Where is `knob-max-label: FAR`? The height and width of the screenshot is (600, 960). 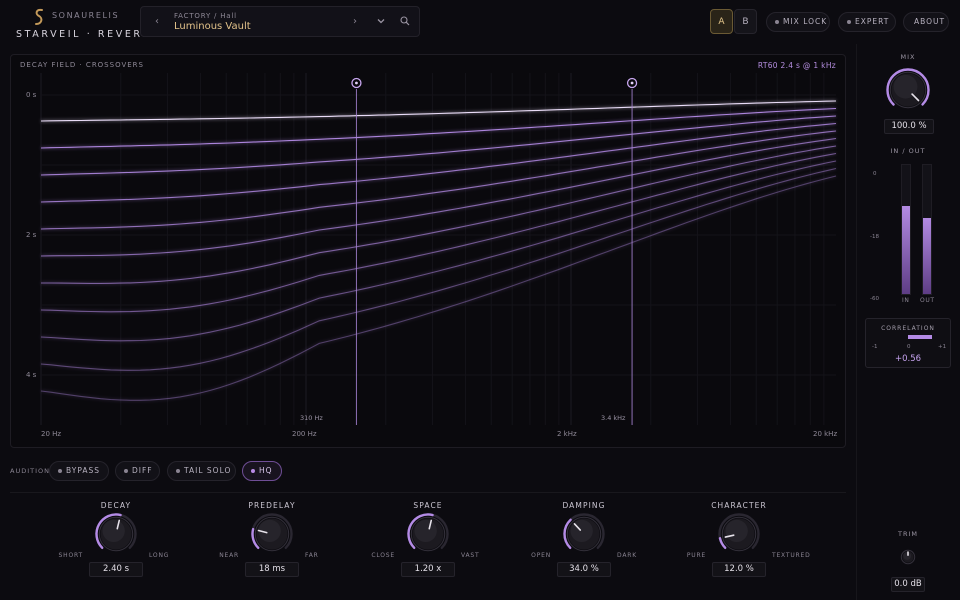
knob-max-label: FAR is located at coordinates (312, 555).